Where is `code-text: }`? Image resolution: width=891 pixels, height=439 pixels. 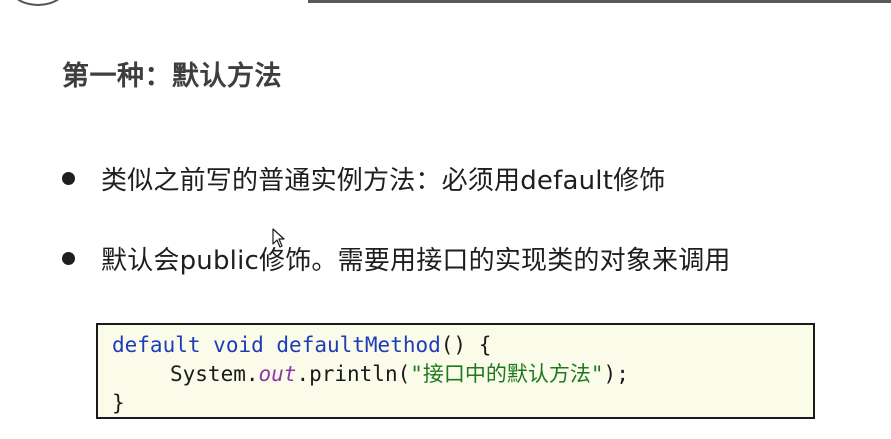
code-text: } is located at coordinates (118, 403).